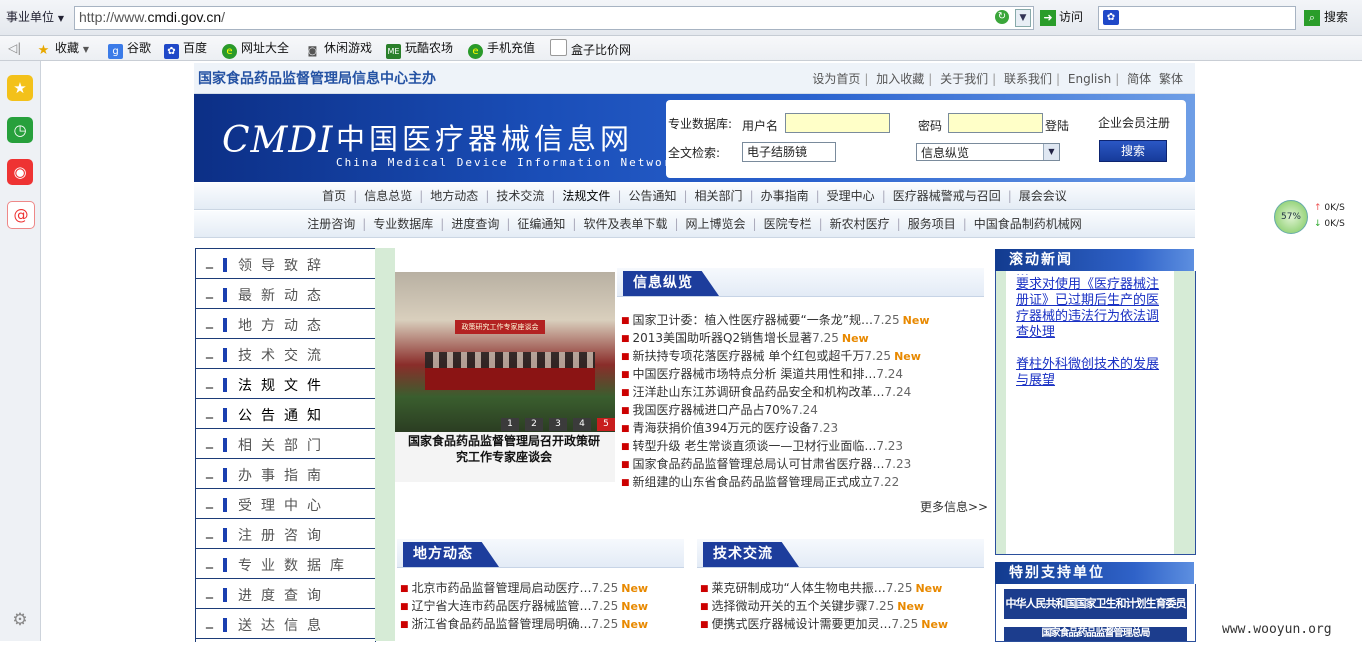  I want to click on nav-item-1: 信息总览, so click(388, 196).